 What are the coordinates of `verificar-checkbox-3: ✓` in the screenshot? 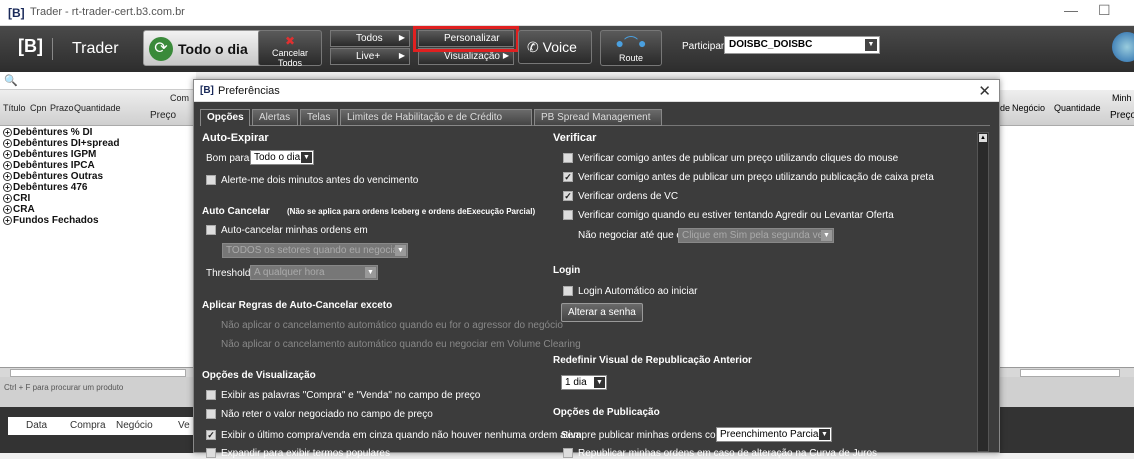 It's located at (568, 196).